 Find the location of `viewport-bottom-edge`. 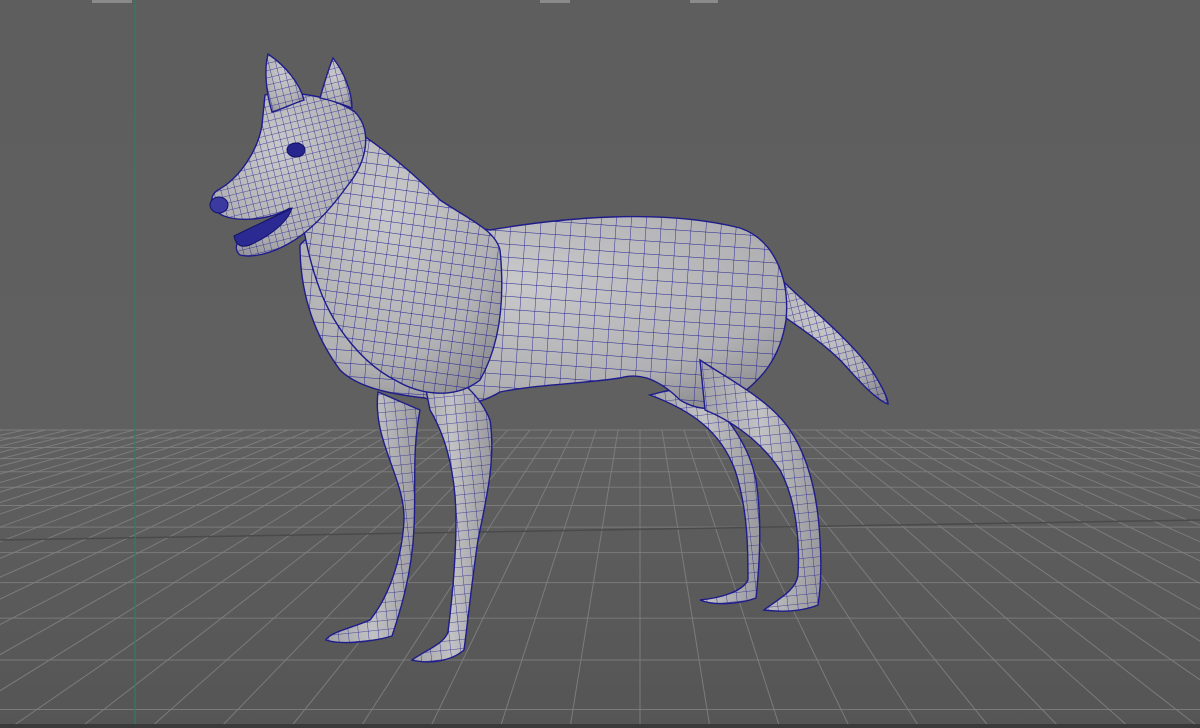

viewport-bottom-edge is located at coordinates (600, 726).